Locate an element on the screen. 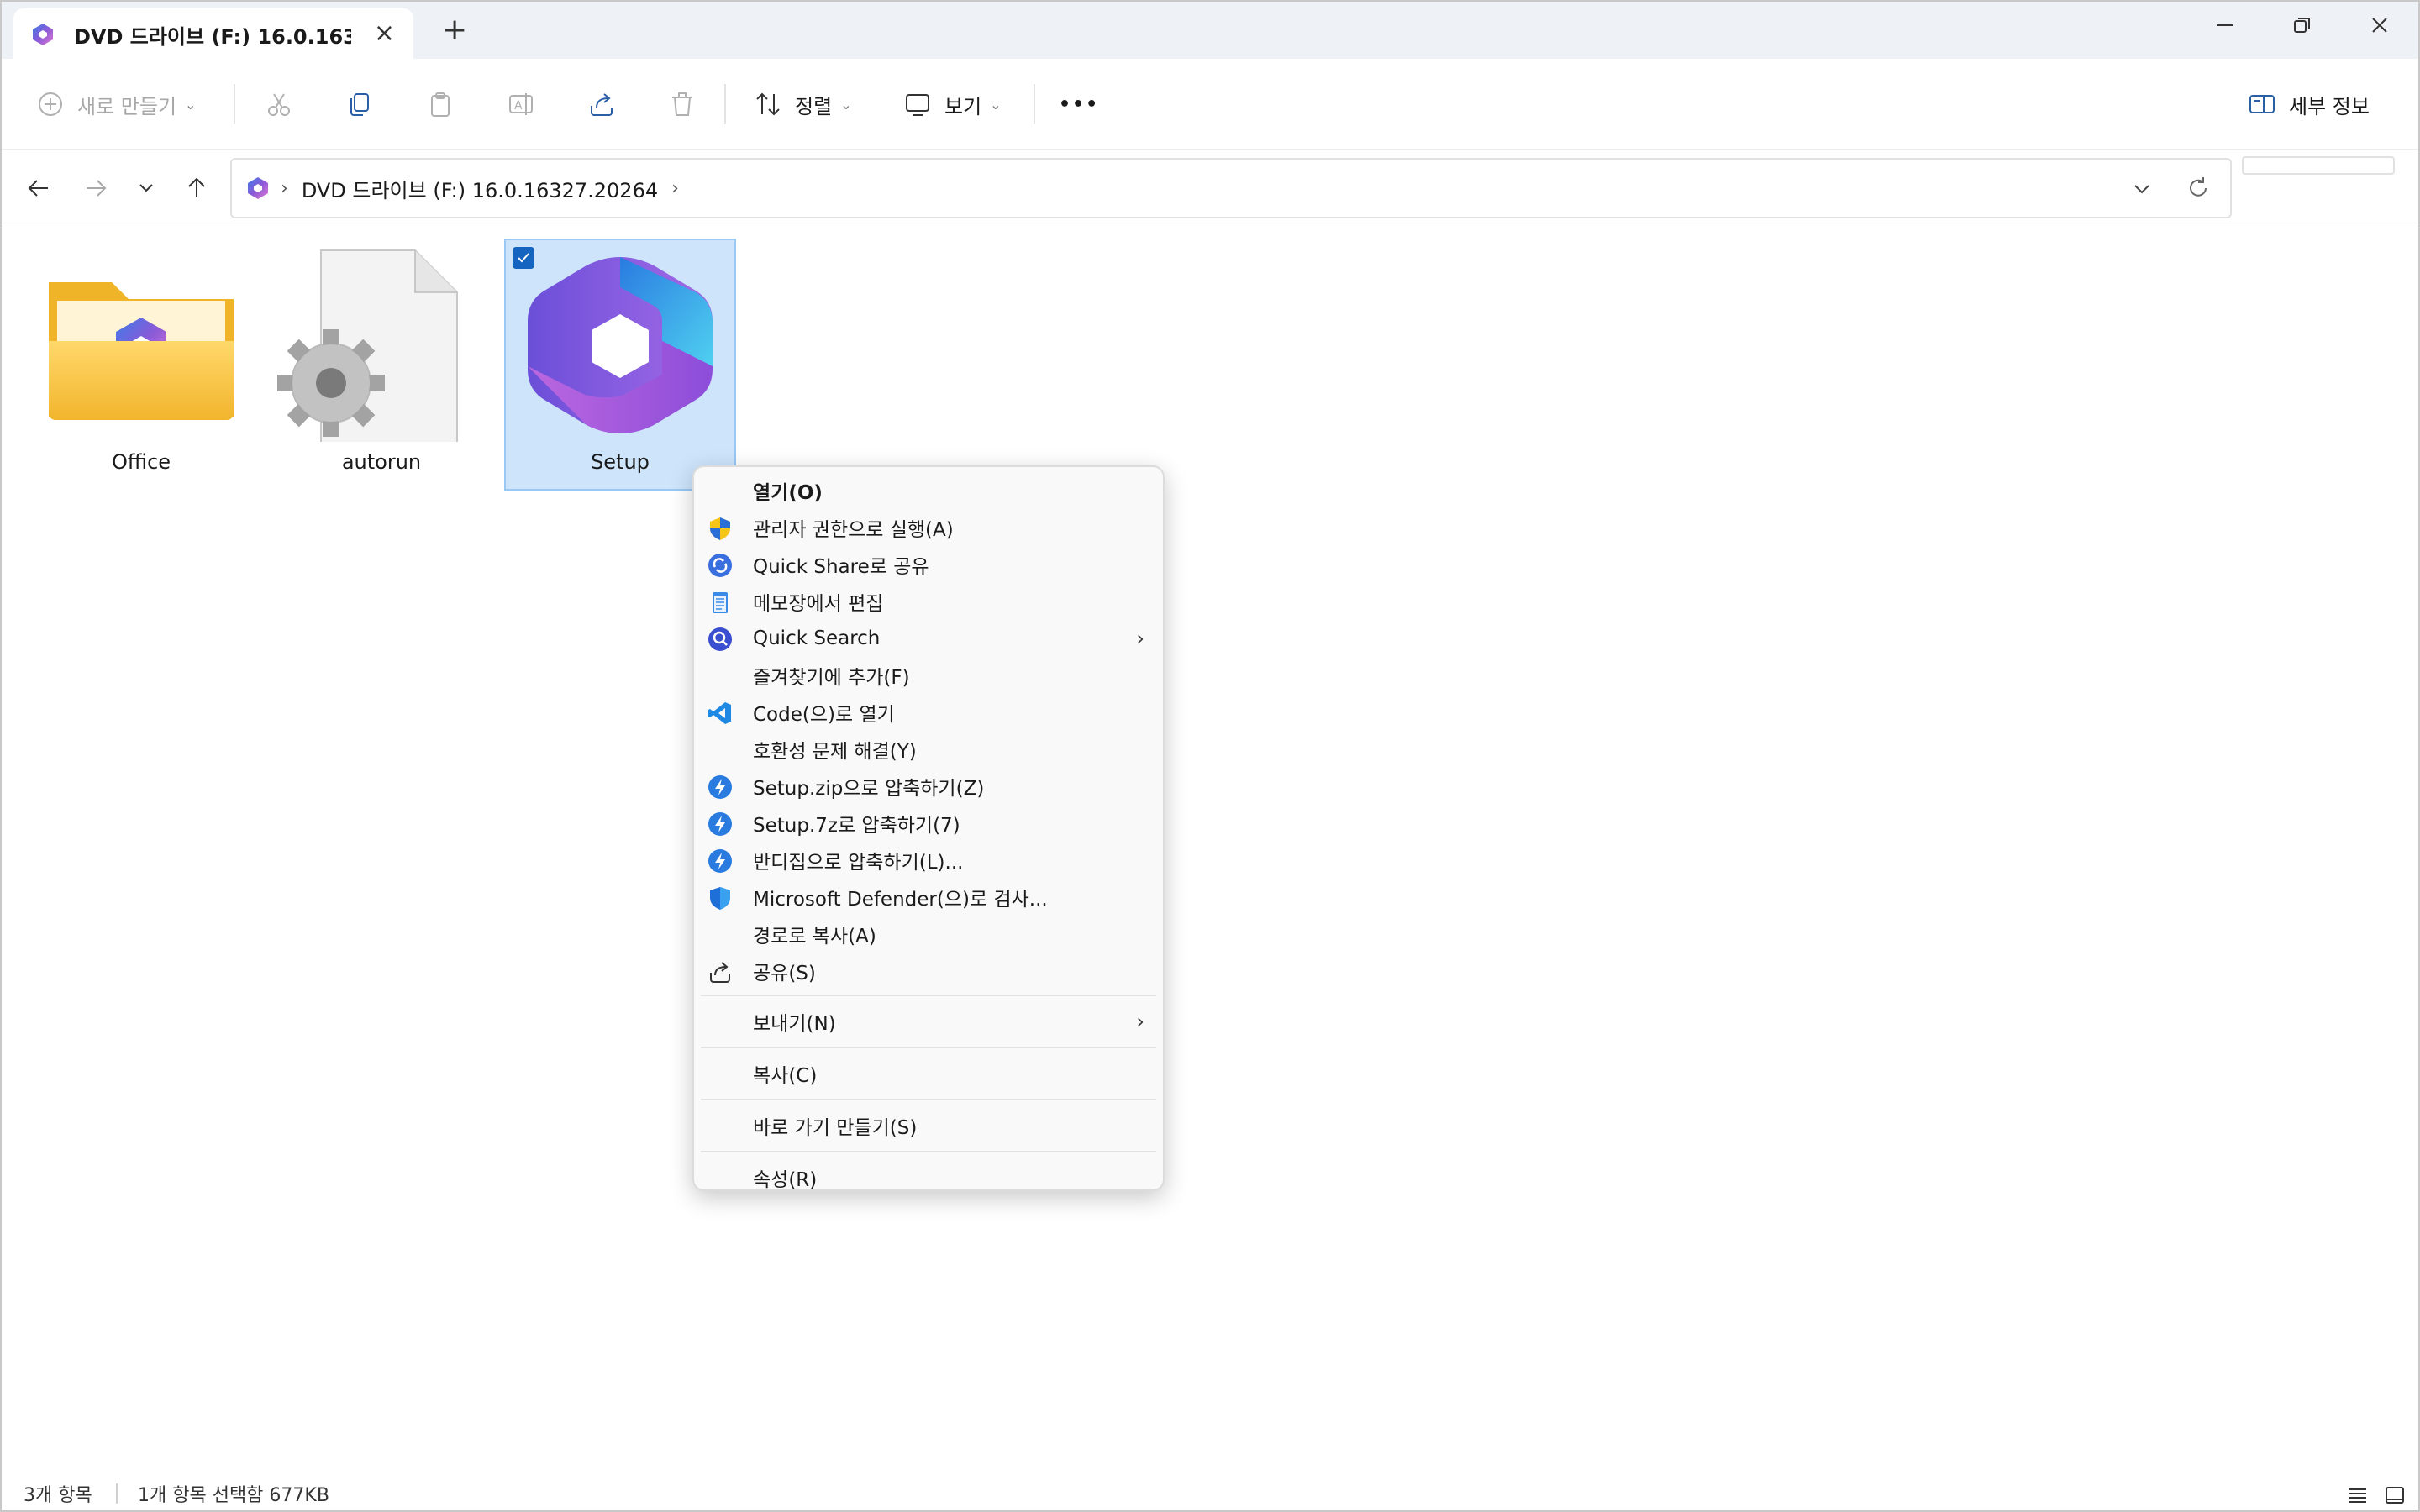  selection-checkbox is located at coordinates (523, 258).